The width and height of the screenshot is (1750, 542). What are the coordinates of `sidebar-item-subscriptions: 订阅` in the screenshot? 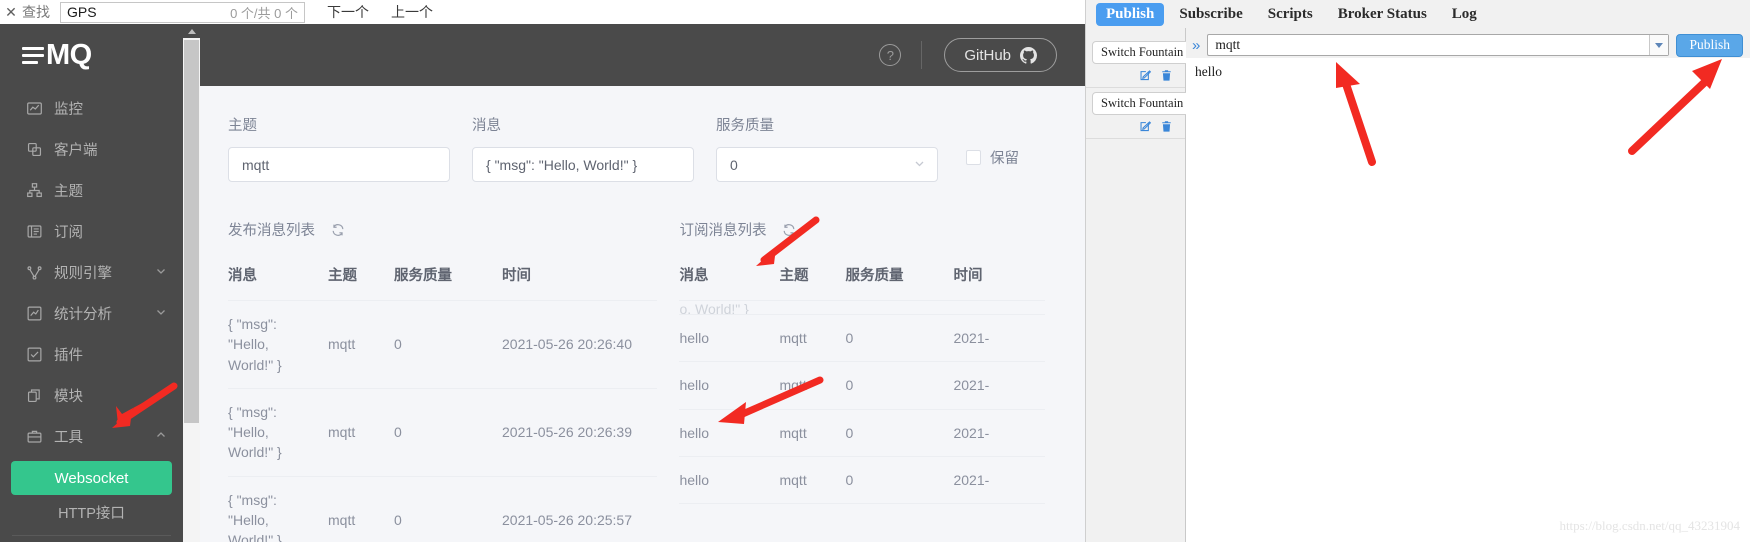 It's located at (91, 231).